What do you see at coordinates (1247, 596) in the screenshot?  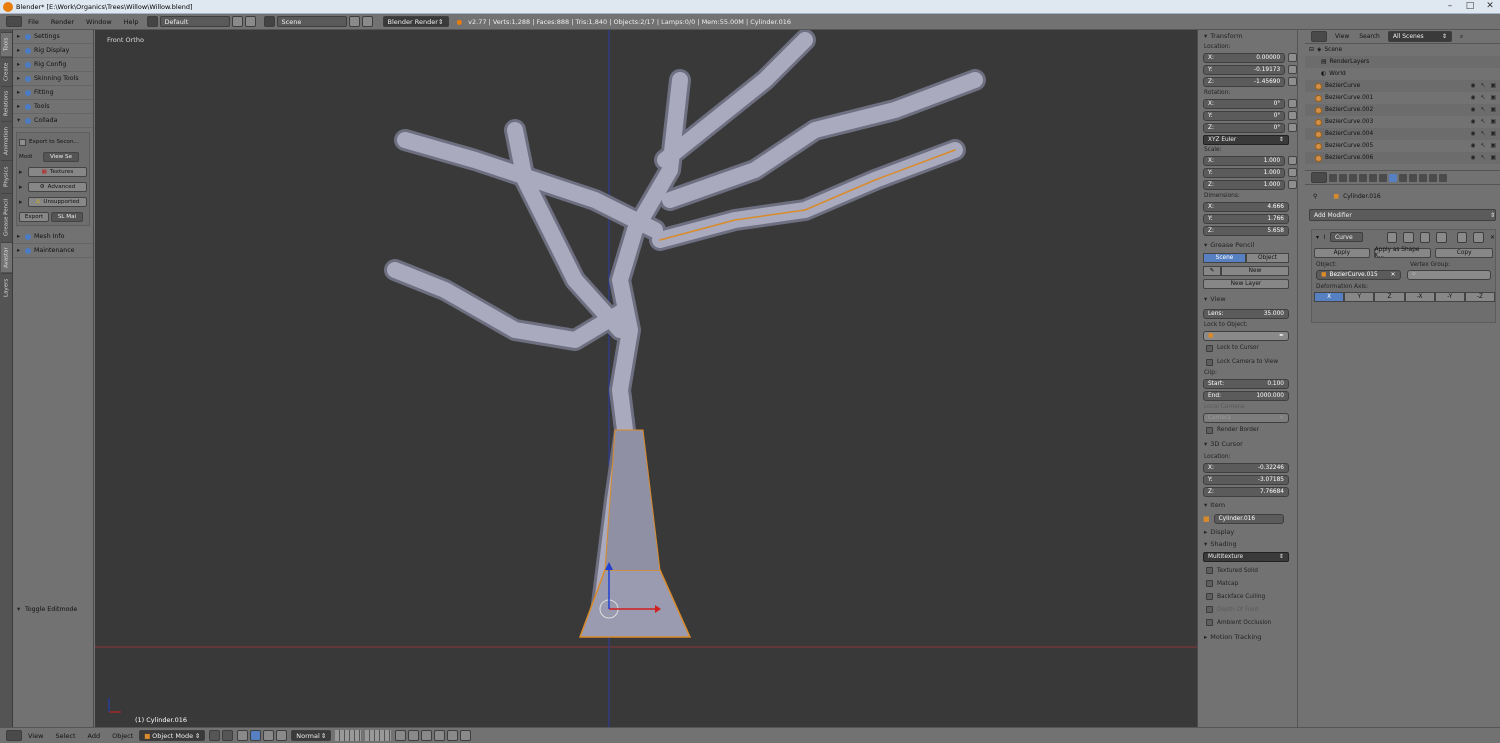 I see `backface-culling-check: Backface Culling` at bounding box center [1247, 596].